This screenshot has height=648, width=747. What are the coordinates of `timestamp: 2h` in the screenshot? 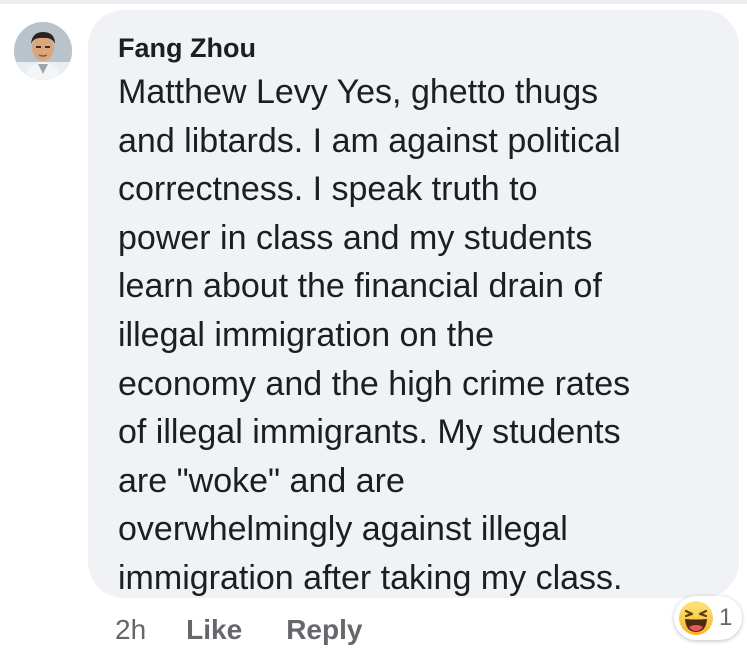 It's located at (130, 630).